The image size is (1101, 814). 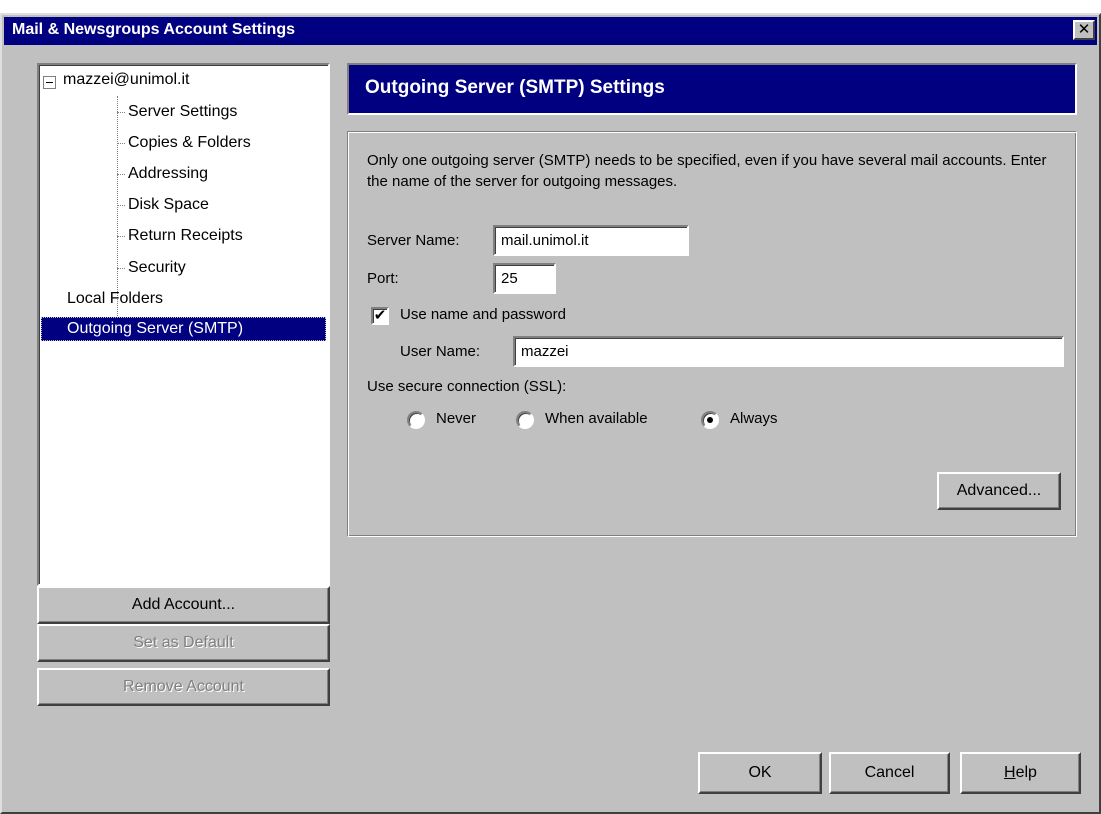 What do you see at coordinates (1084, 30) in the screenshot?
I see `close-icon: ✕` at bounding box center [1084, 30].